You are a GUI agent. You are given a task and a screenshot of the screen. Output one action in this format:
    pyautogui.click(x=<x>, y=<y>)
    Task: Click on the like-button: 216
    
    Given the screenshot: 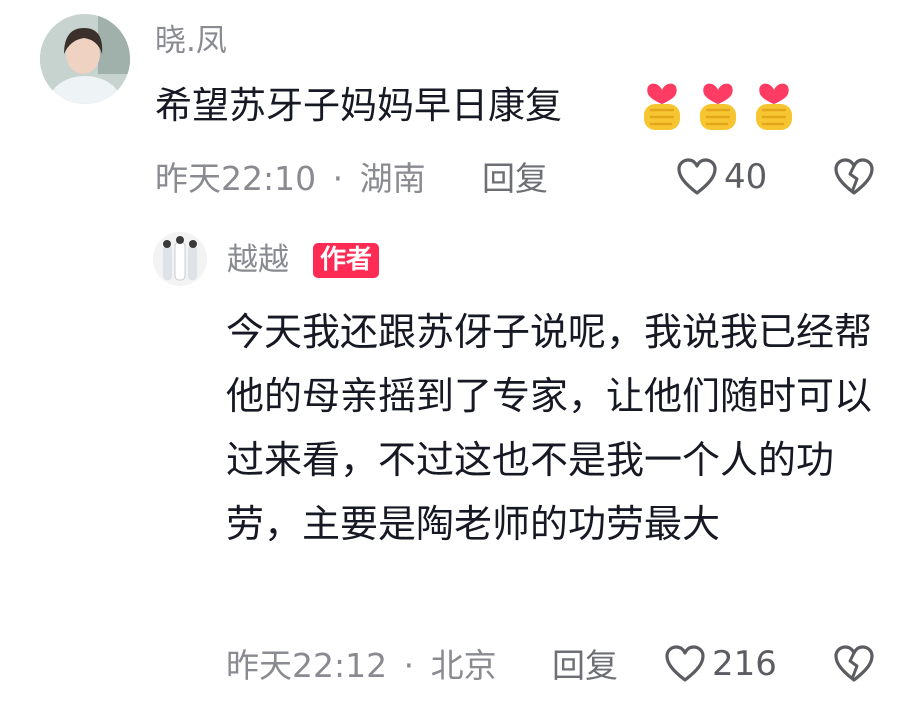 What is the action you would take?
    pyautogui.click(x=720, y=664)
    